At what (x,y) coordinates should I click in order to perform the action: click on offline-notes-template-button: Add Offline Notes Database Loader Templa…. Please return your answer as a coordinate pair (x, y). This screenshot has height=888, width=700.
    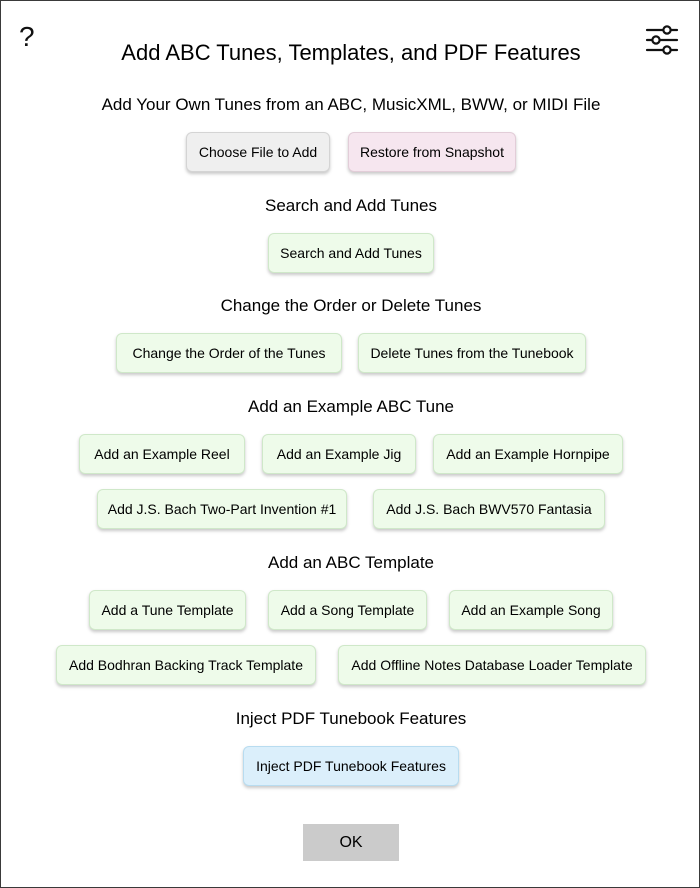
    Looking at the image, I should click on (492, 665).